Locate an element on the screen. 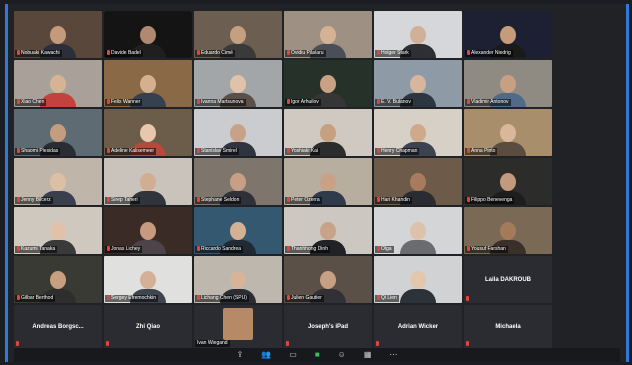  video-tile: Gilbar Berthod is located at coordinates (58, 279).